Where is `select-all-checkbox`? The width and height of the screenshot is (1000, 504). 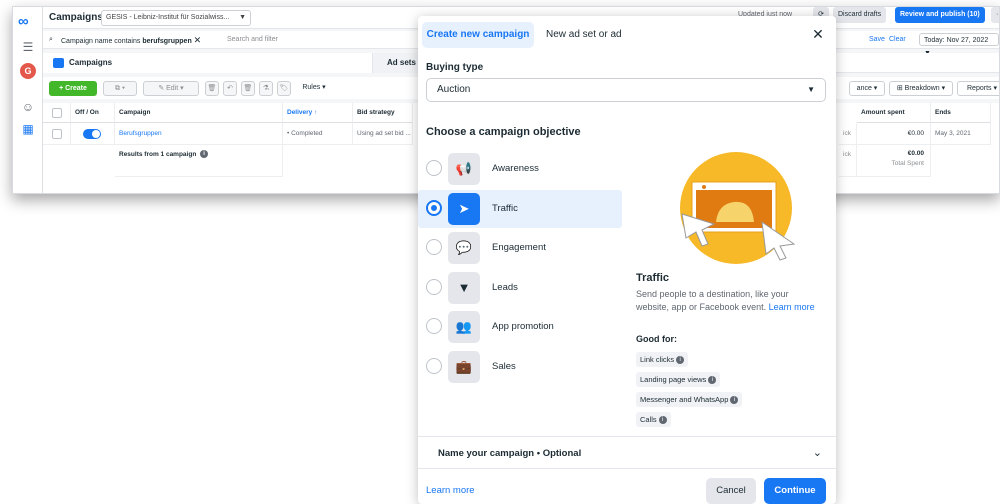 select-all-checkbox is located at coordinates (57, 113).